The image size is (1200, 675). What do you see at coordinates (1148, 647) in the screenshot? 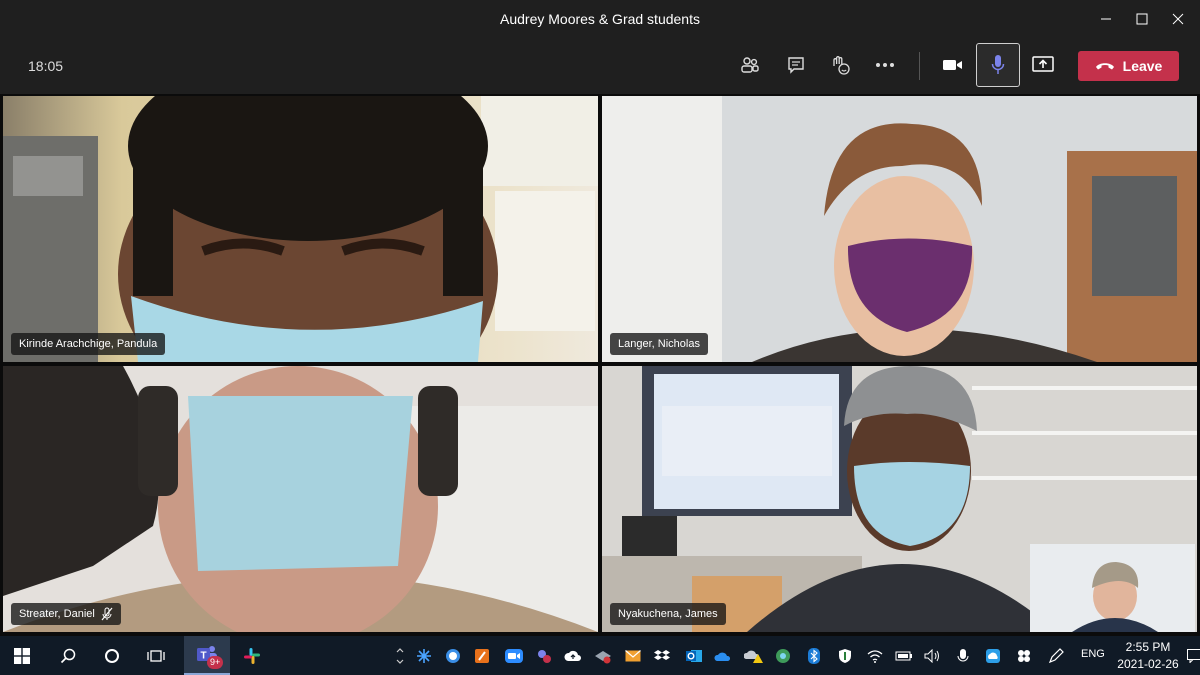
I see `clock-time: 2:55 PM` at bounding box center [1148, 647].